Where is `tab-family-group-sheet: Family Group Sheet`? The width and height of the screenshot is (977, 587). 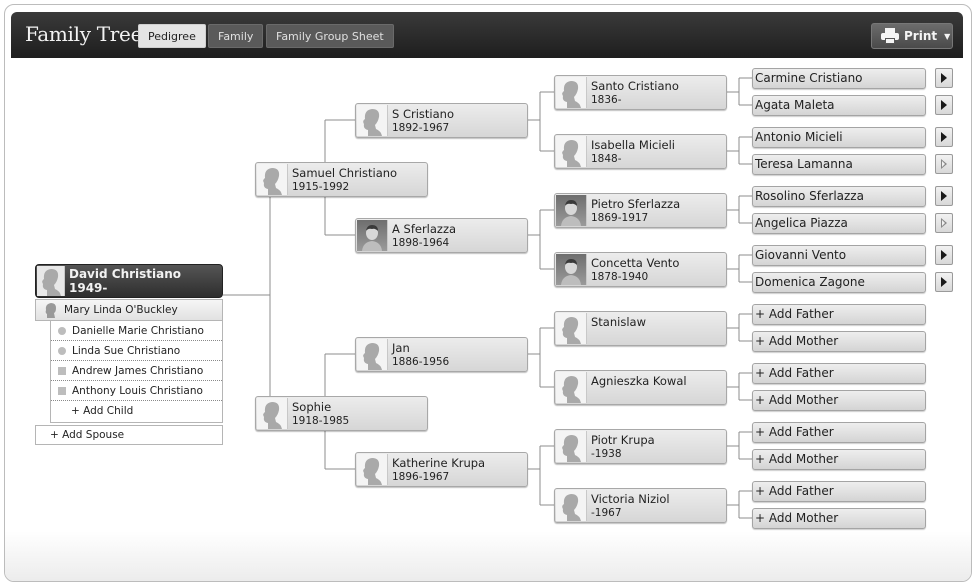 tab-family-group-sheet: Family Group Sheet is located at coordinates (330, 36).